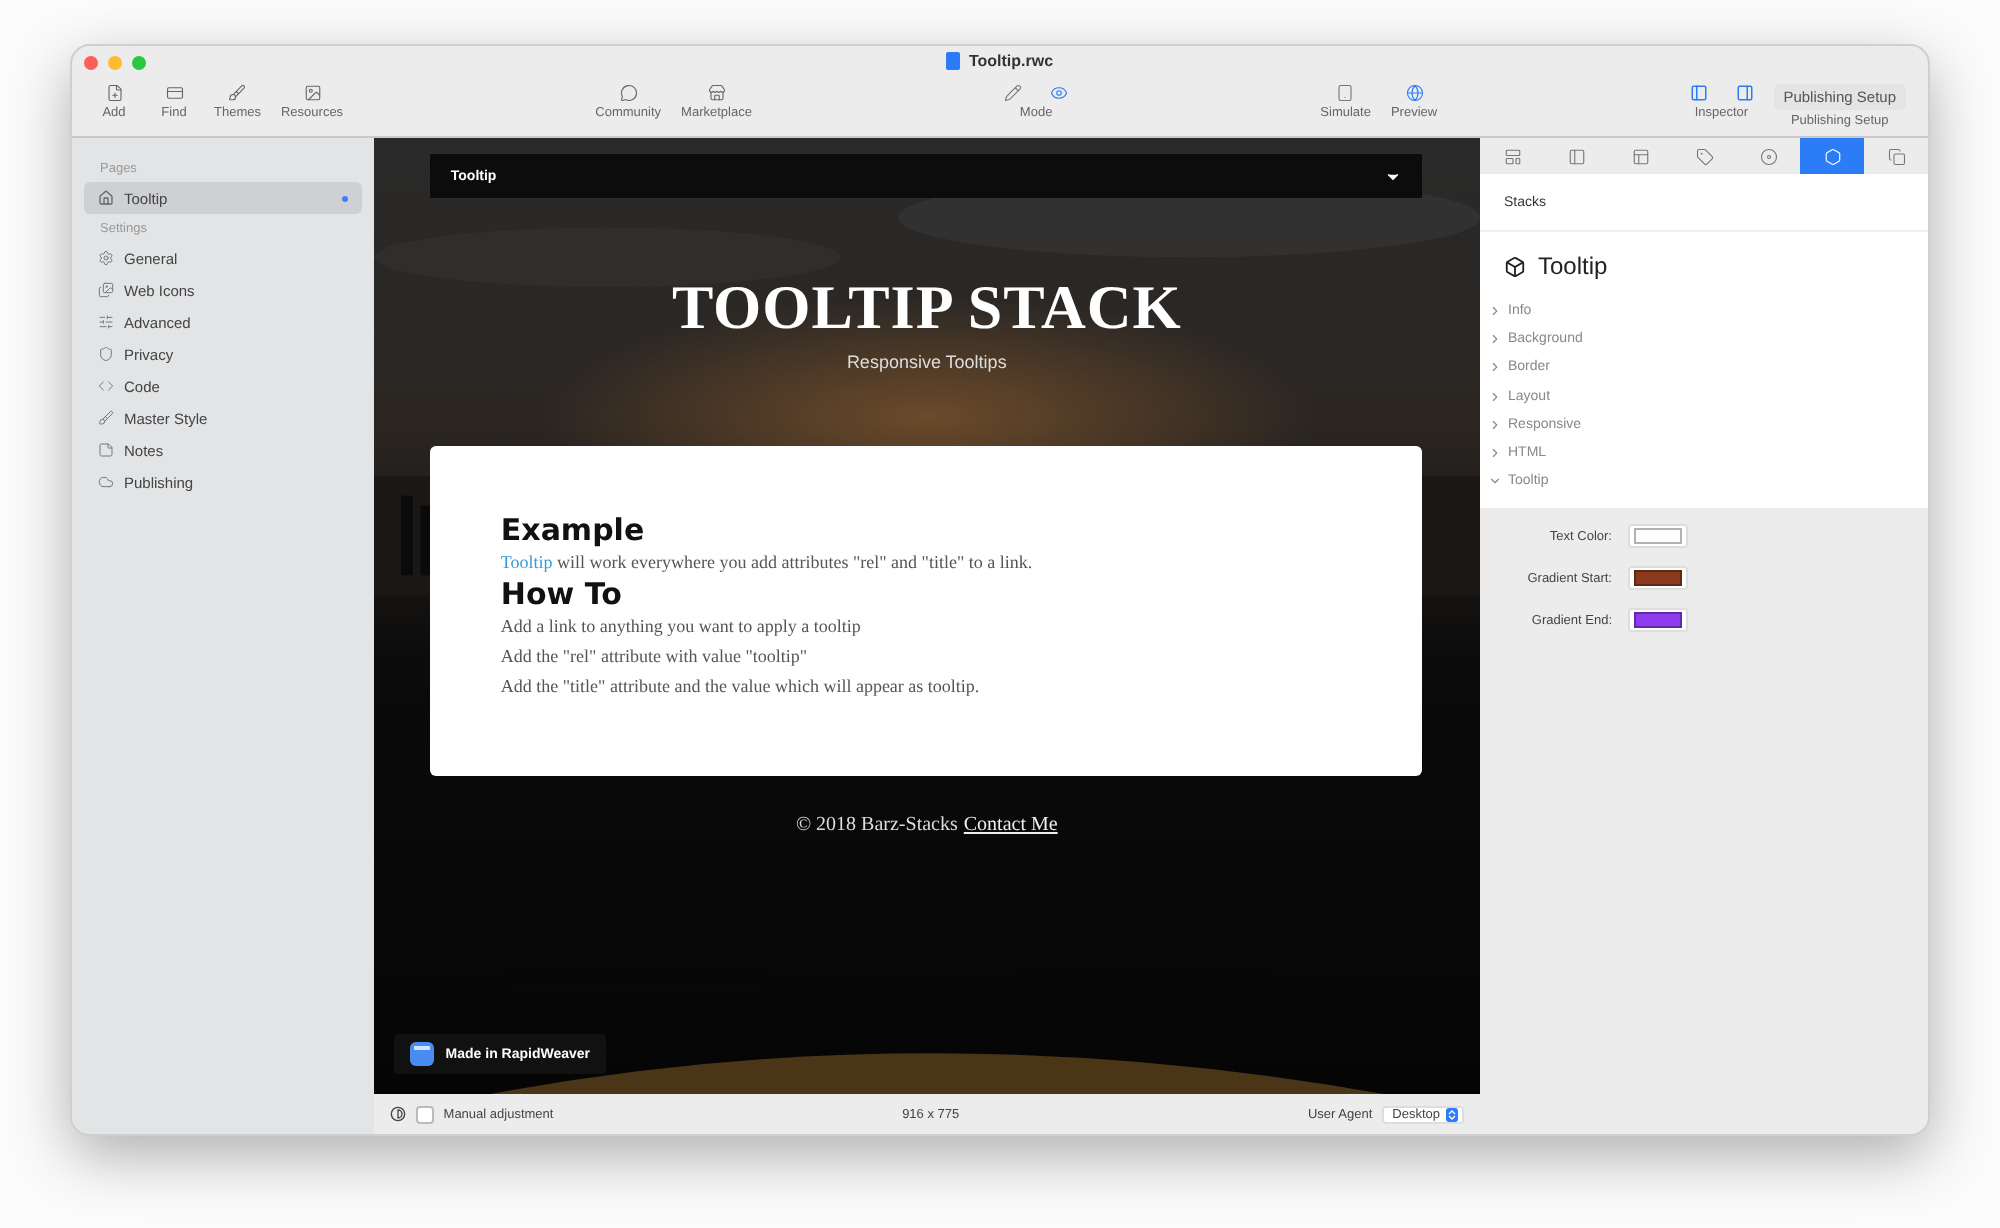 This screenshot has height=1228, width=2000. What do you see at coordinates (767, 563) in the screenshot?
I see `paragraph: Tooltip will work everywhere you add attributes "rel" and "title" to a link.` at bounding box center [767, 563].